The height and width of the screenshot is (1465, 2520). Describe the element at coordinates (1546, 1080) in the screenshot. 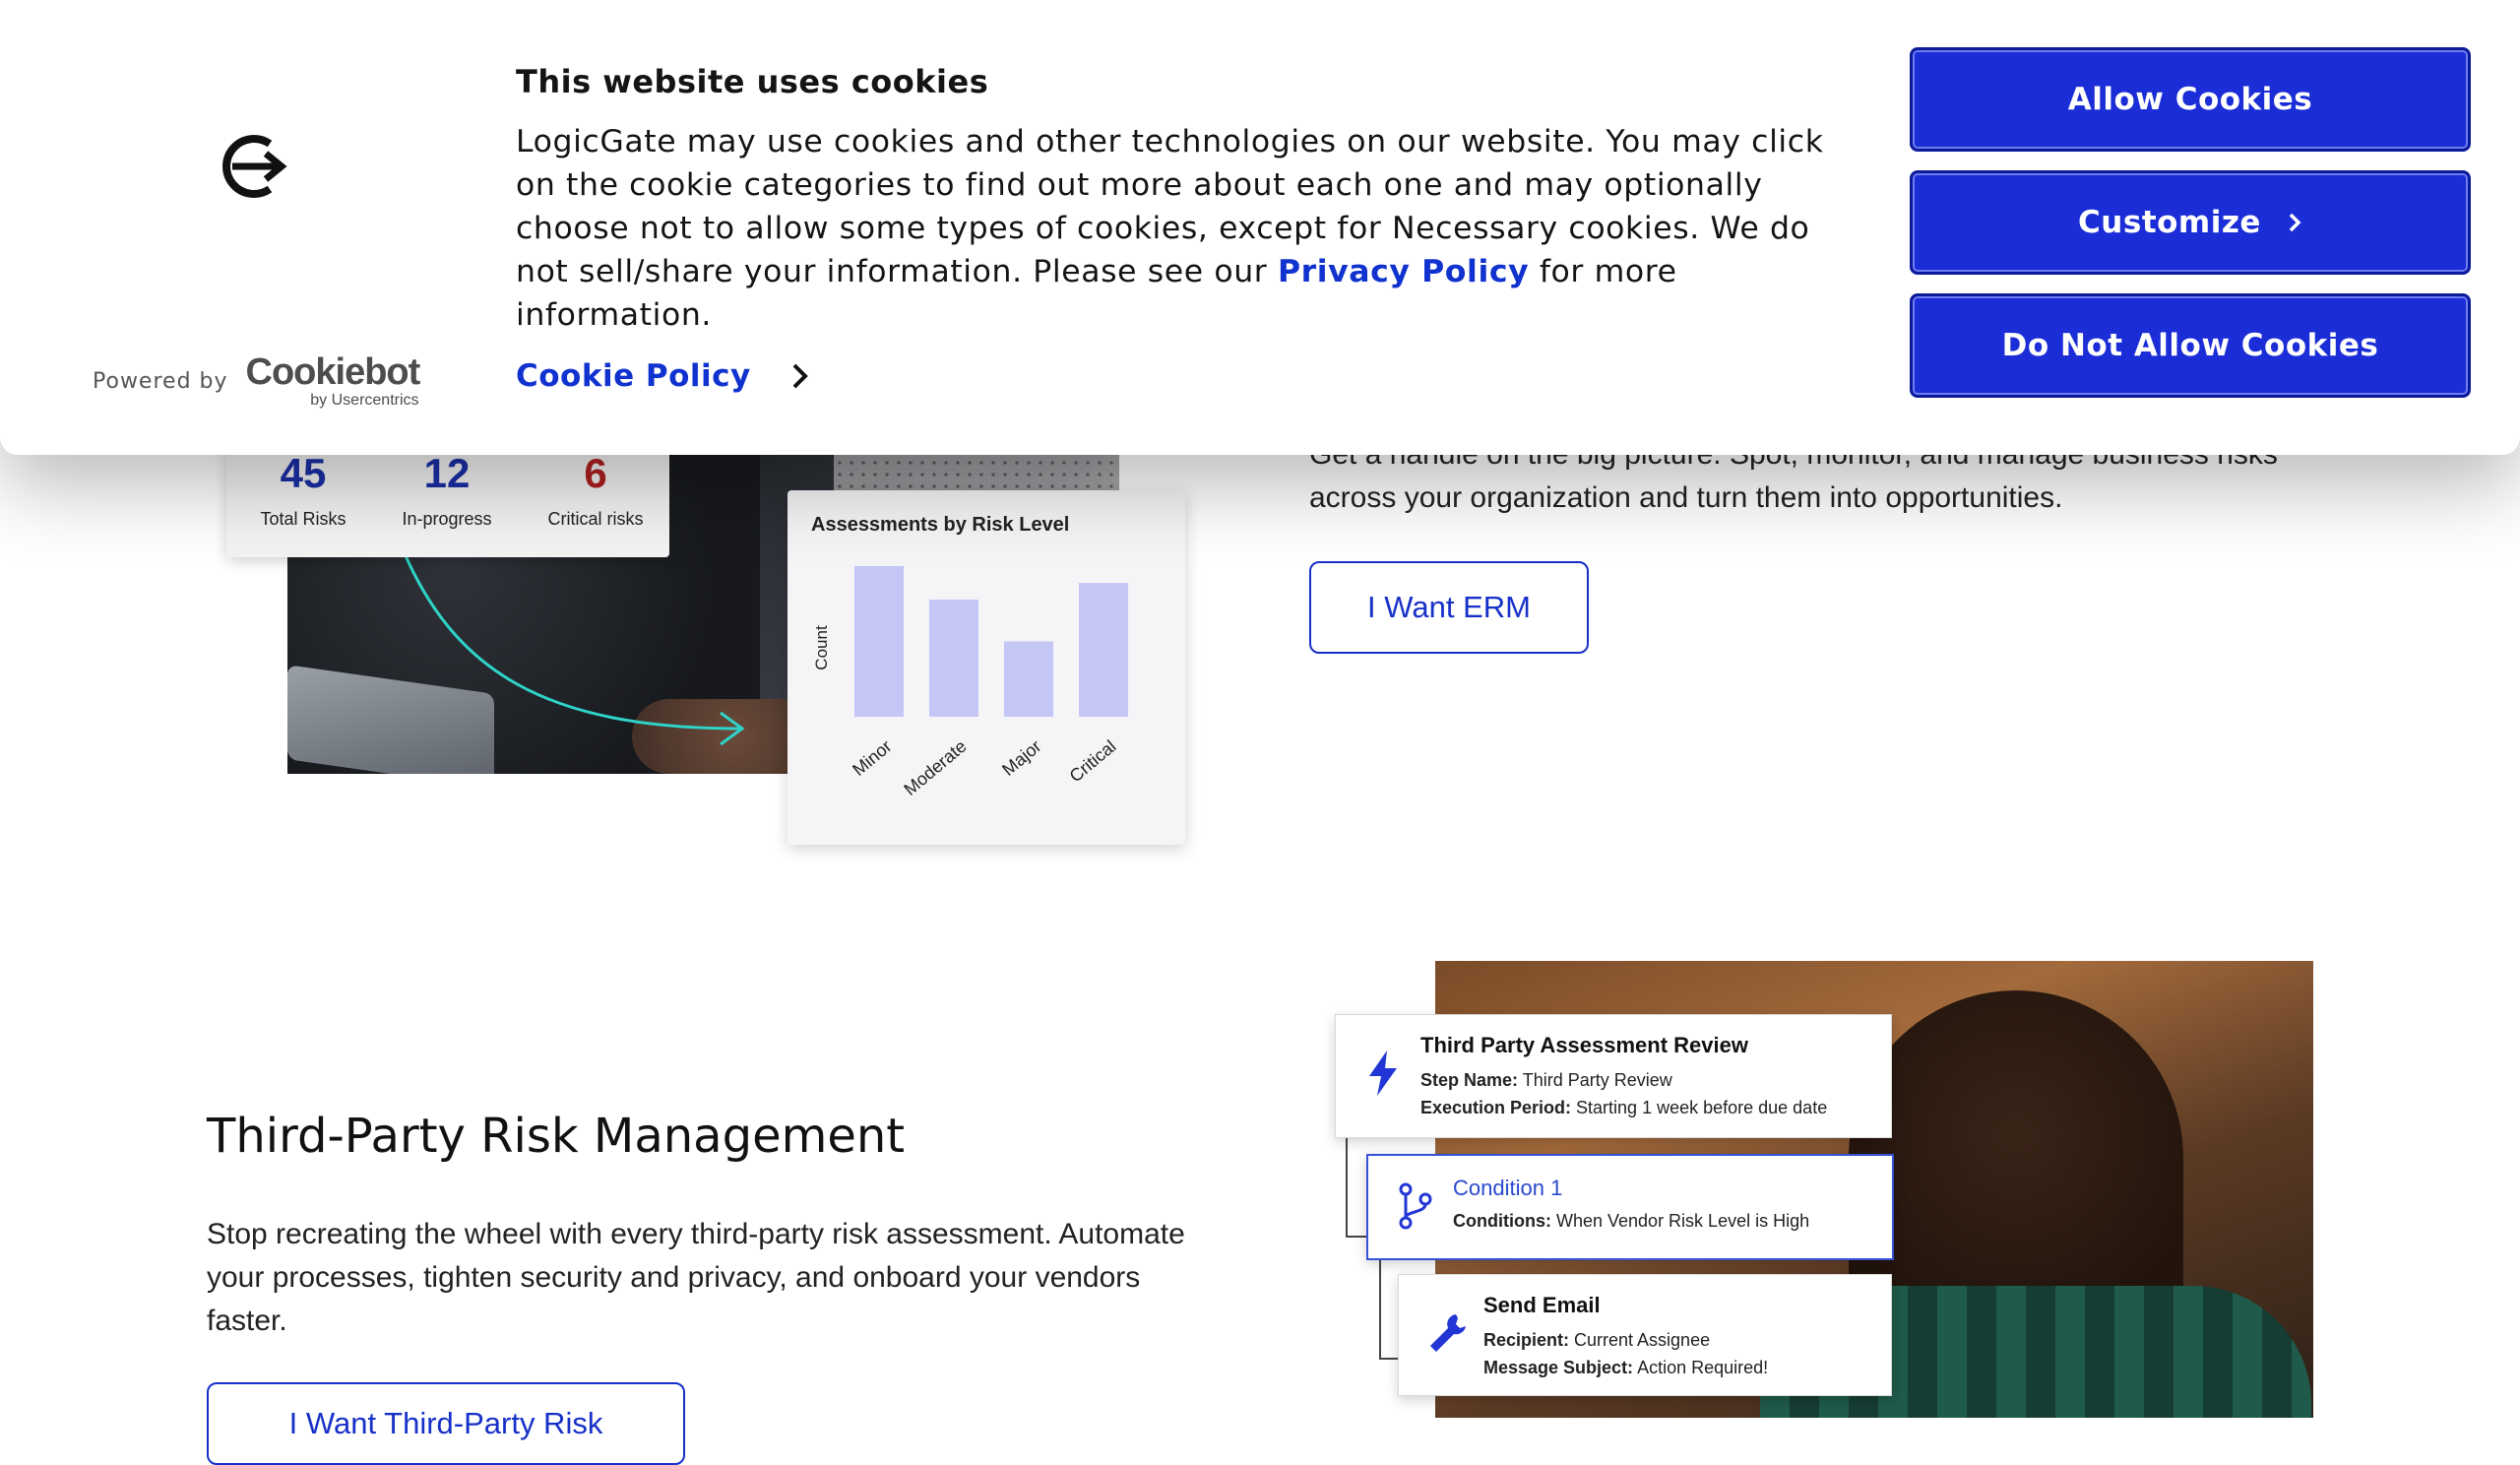

I see `workflow-step-detail: Step Name: Third Party Review` at that location.